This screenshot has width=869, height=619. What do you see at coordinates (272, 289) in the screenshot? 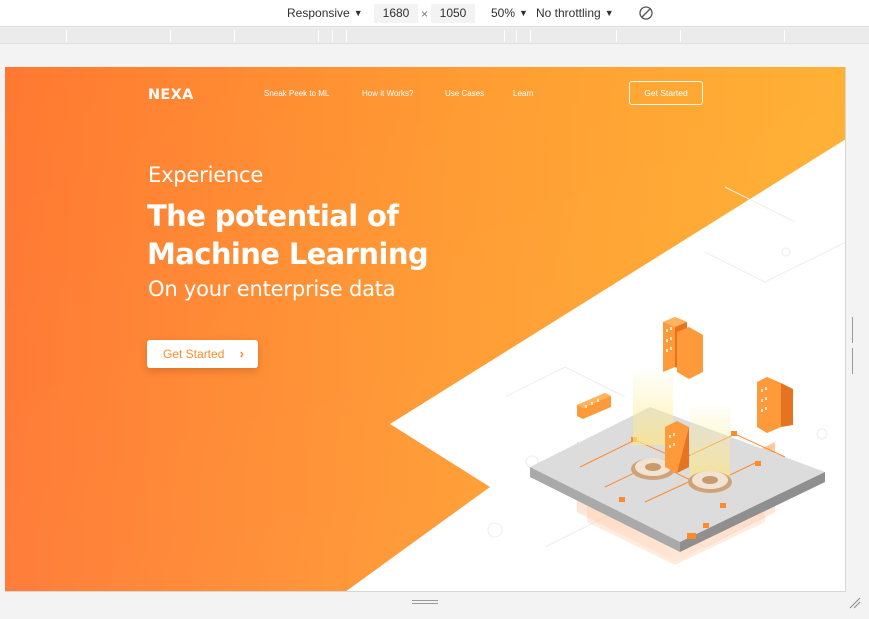
I see `hero-subhead: On your enterprise data` at bounding box center [272, 289].